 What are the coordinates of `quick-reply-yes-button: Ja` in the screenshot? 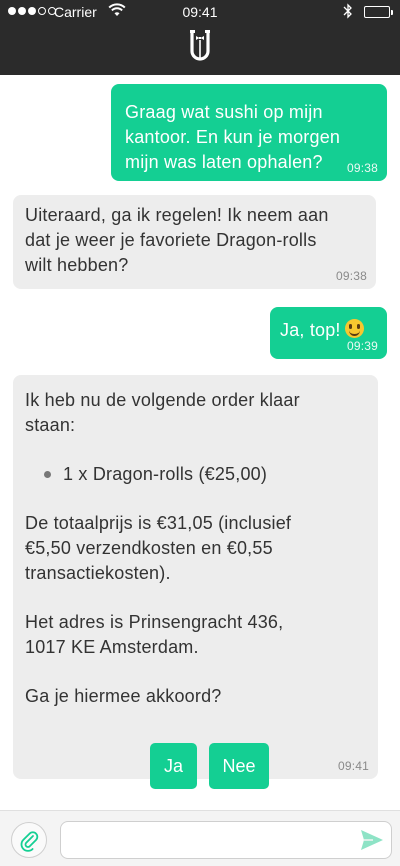 It's located at (173, 766).